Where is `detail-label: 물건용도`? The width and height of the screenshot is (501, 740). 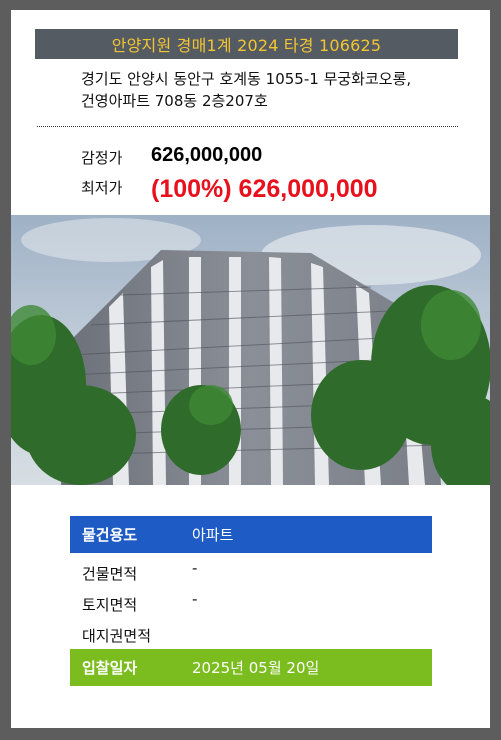 detail-label: 물건용도 is located at coordinates (110, 535).